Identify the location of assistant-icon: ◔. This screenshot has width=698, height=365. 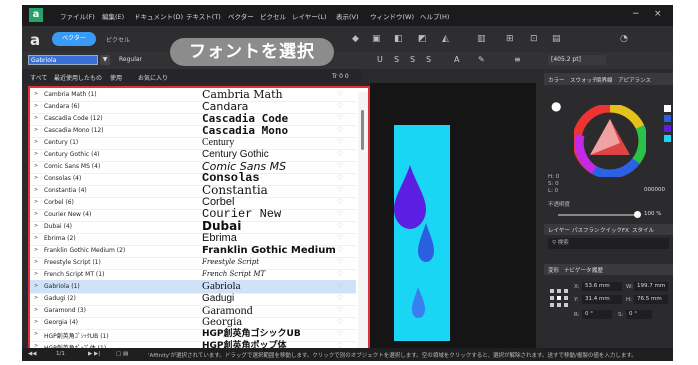
(624, 39).